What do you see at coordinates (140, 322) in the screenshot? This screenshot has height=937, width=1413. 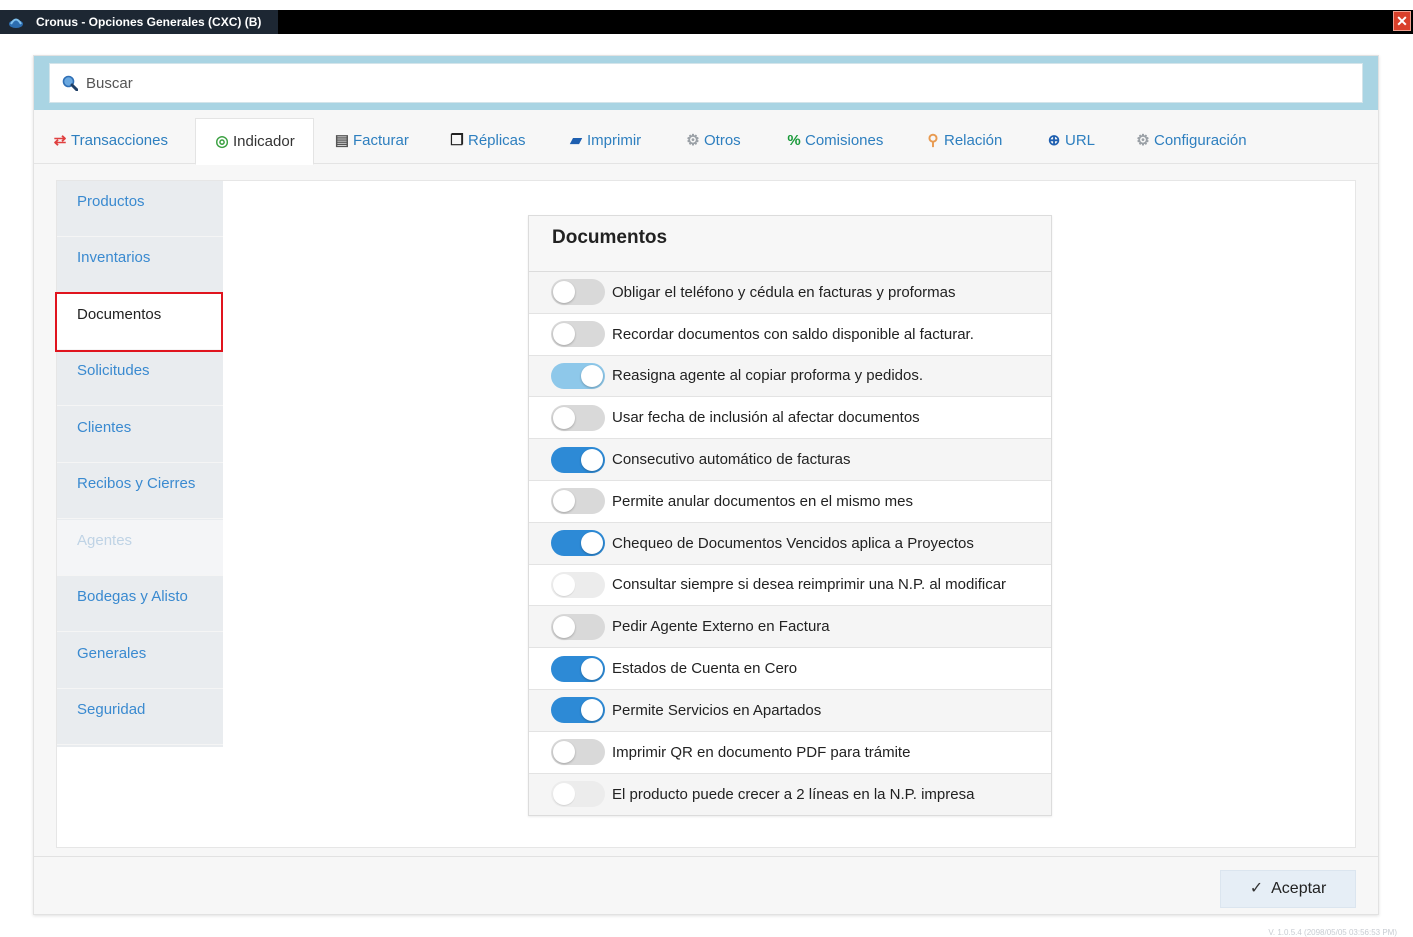 I see `nav-item-documentos: Documentos` at bounding box center [140, 322].